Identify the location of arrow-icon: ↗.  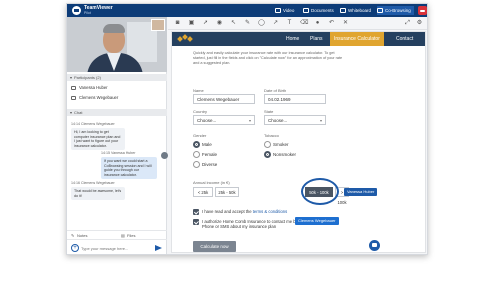
(275, 23).